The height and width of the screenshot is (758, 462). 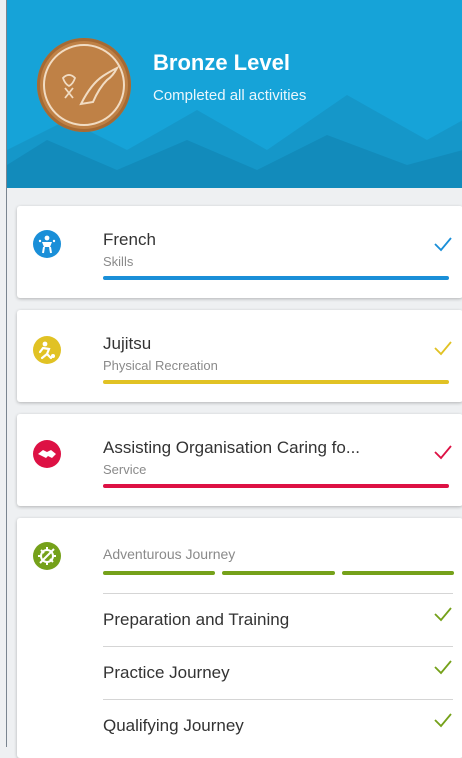 What do you see at coordinates (118, 261) in the screenshot?
I see `section-category: Skills` at bounding box center [118, 261].